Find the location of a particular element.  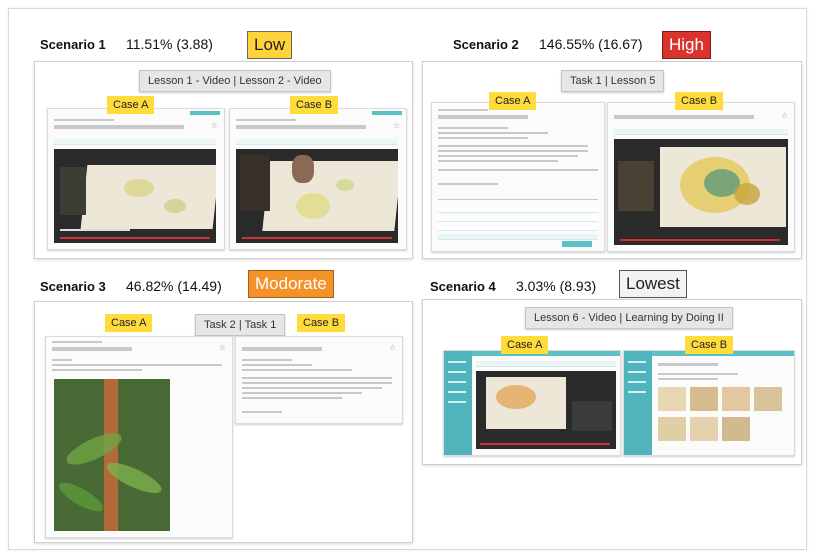

scenario-1-lesson-label: Lesson 1 - Video | Lesson 2 - Video is located at coordinates (235, 81).